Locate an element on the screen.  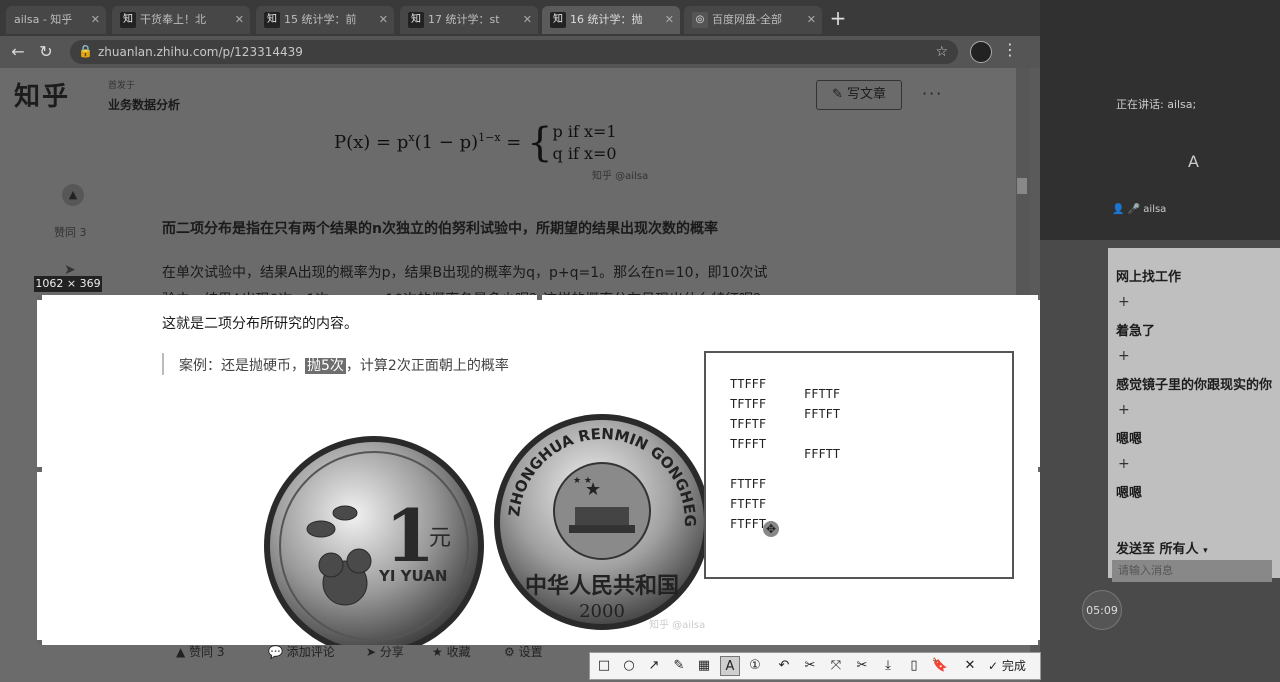
address-bar: ← ↻ 🔒 zhuanlan.zhihu.com/p/123314439 ☆ is located at coordinates (520, 52).